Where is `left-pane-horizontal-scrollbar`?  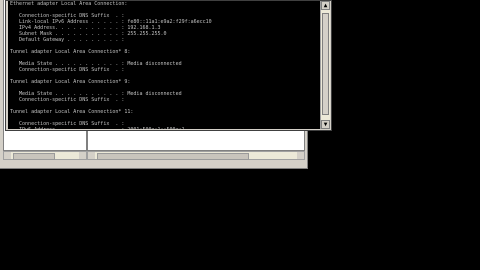 left-pane-horizontal-scrollbar is located at coordinates (45, 155).